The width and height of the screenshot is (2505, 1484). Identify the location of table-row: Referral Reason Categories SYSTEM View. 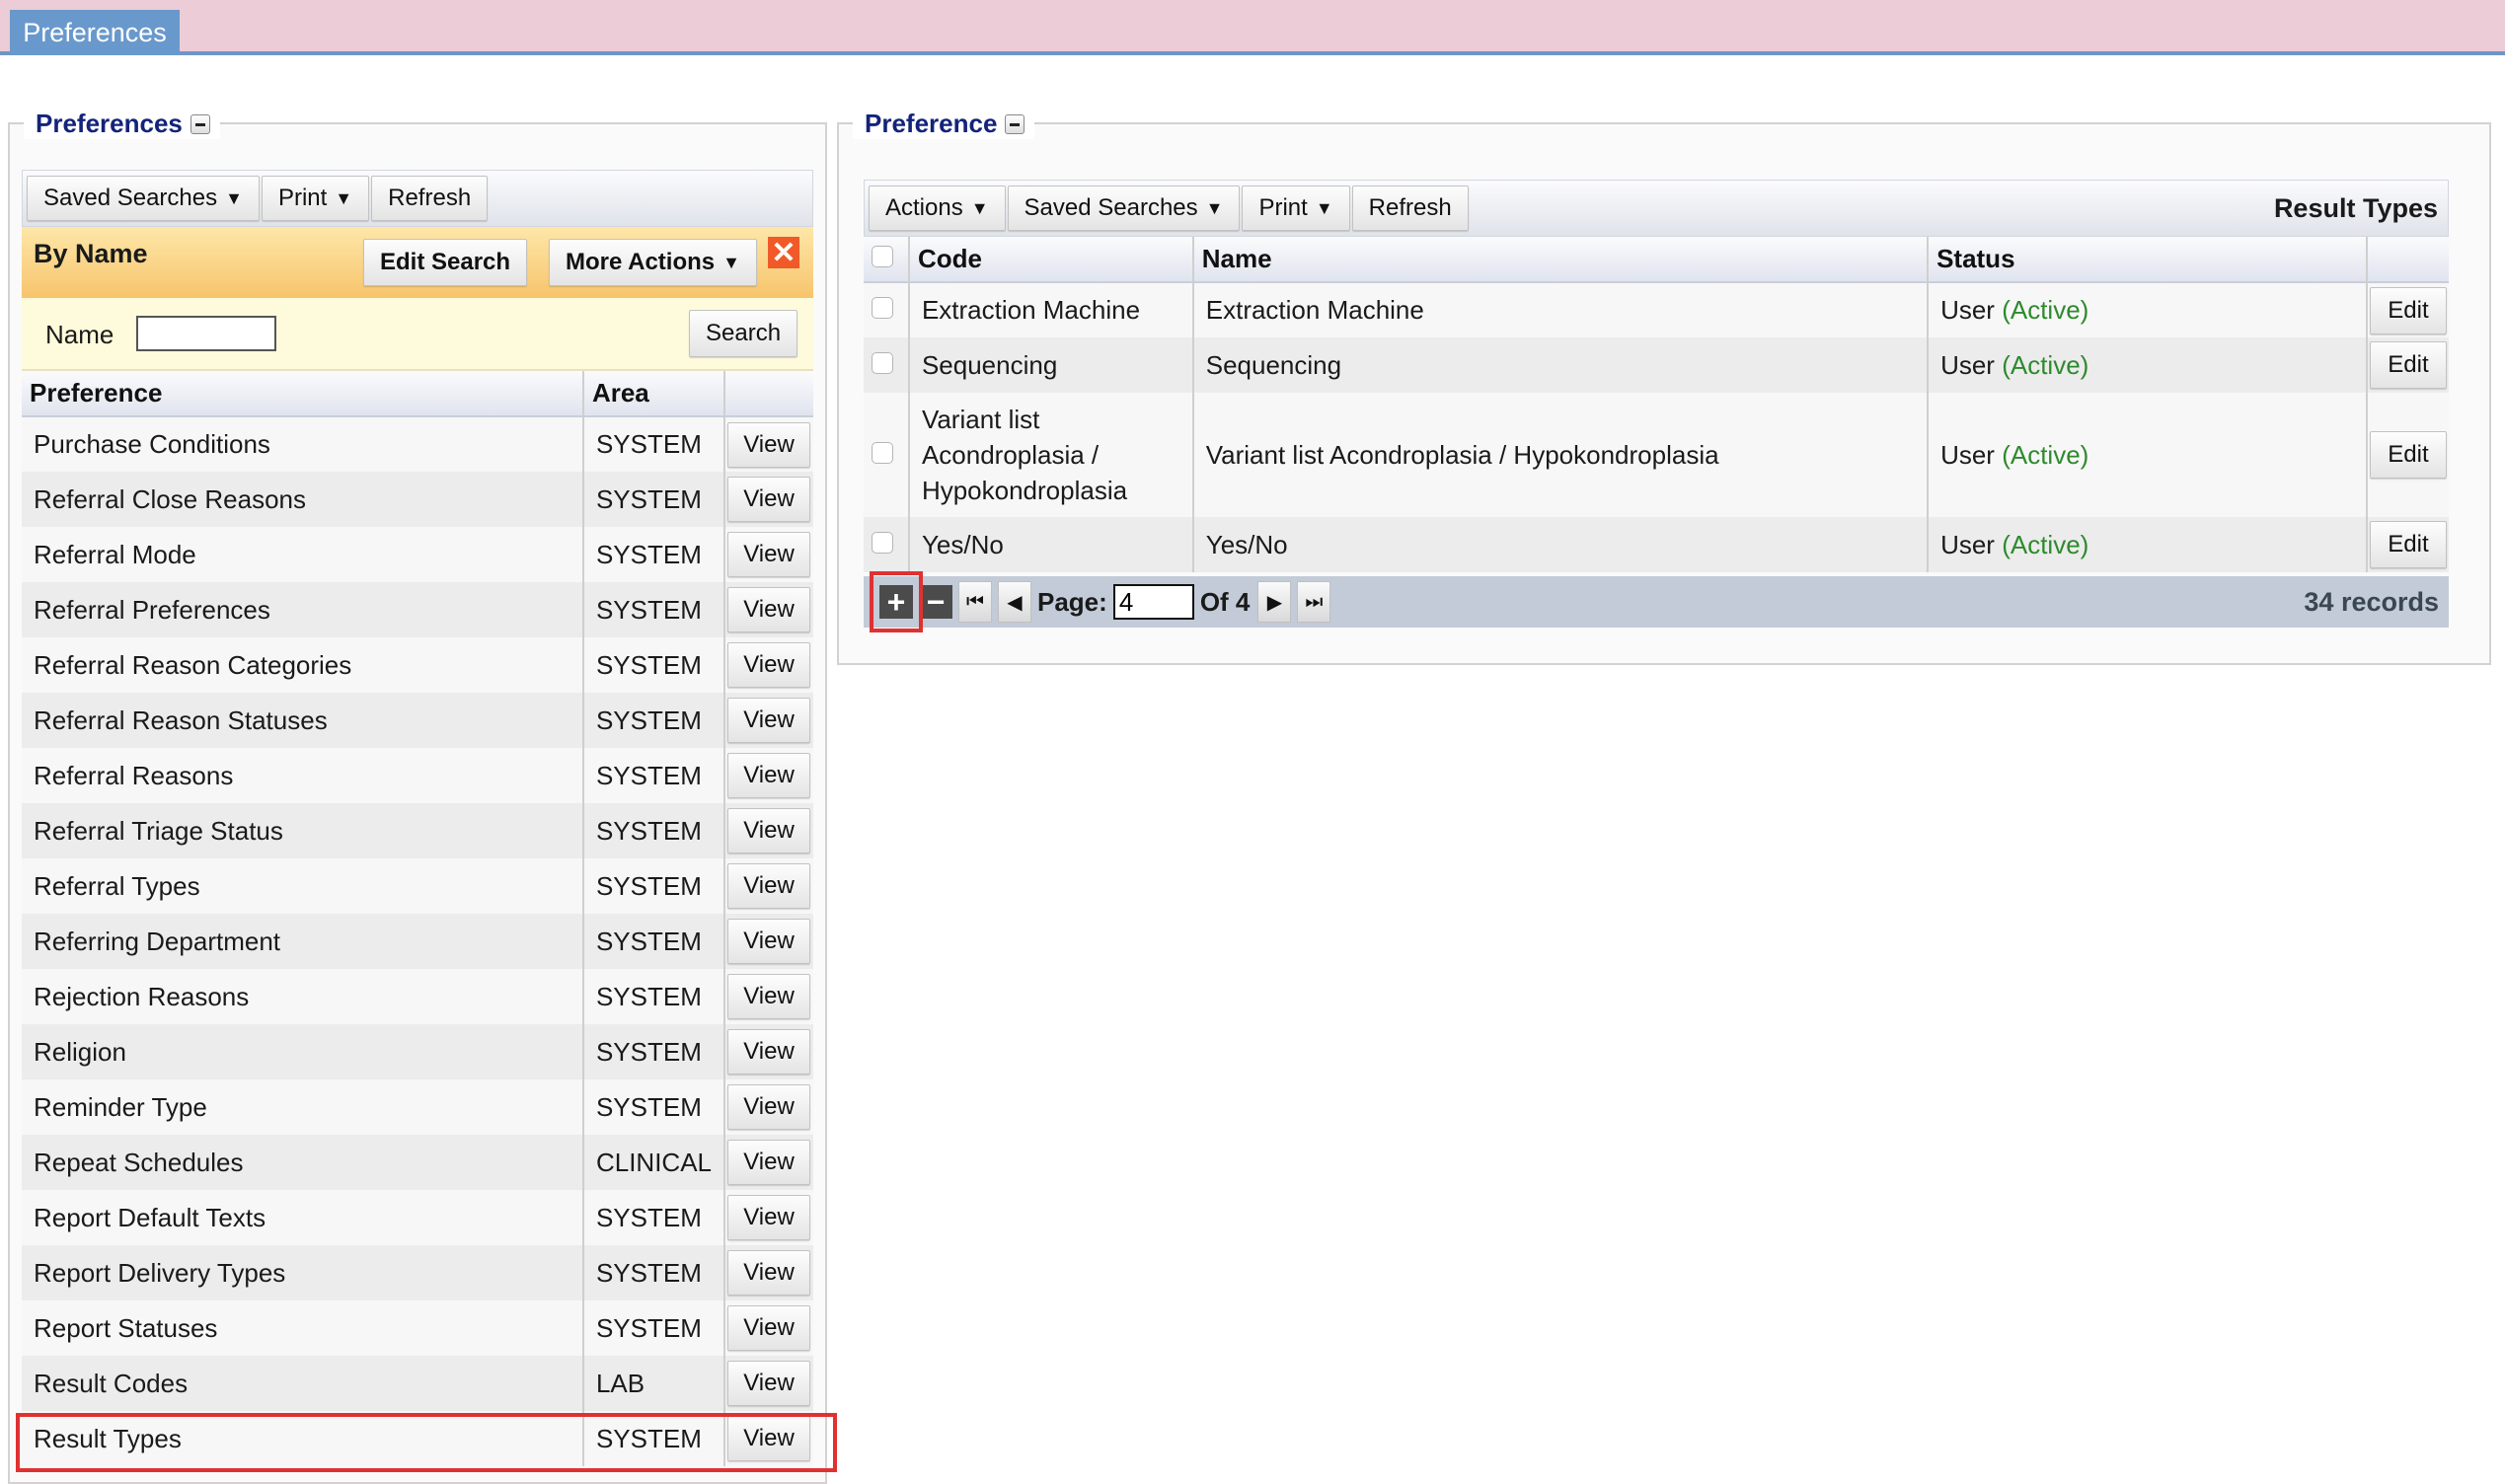
(417, 665).